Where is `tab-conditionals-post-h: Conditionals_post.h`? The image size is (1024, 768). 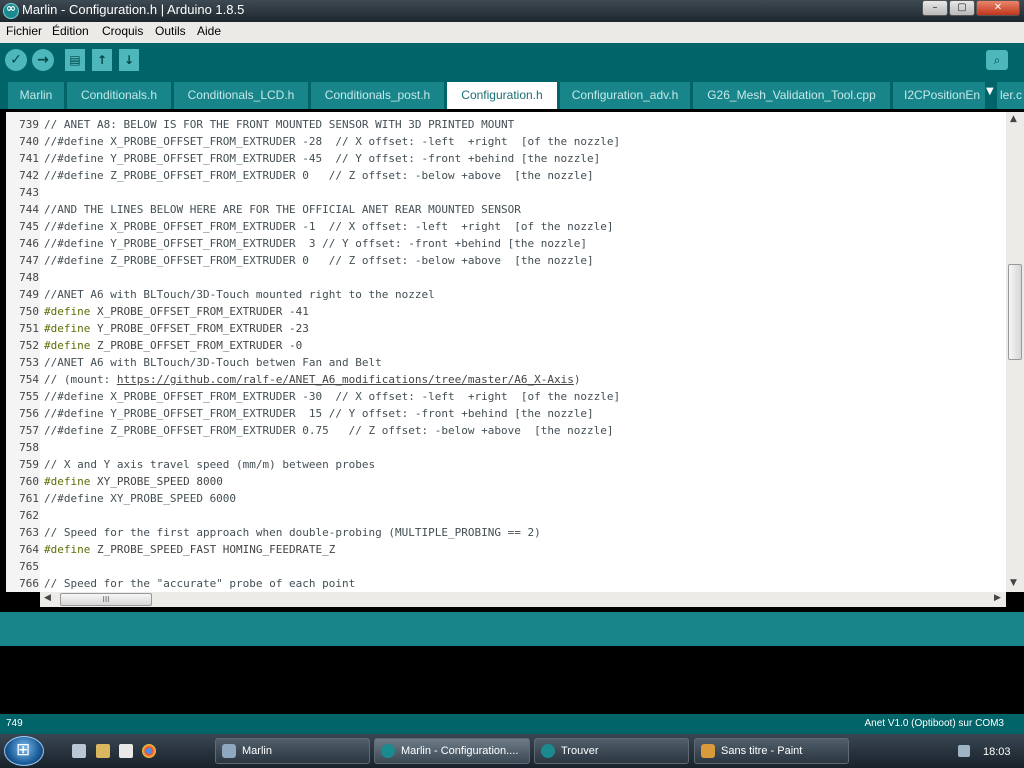
tab-conditionals-post-h: Conditionals_post.h is located at coordinates (377, 95).